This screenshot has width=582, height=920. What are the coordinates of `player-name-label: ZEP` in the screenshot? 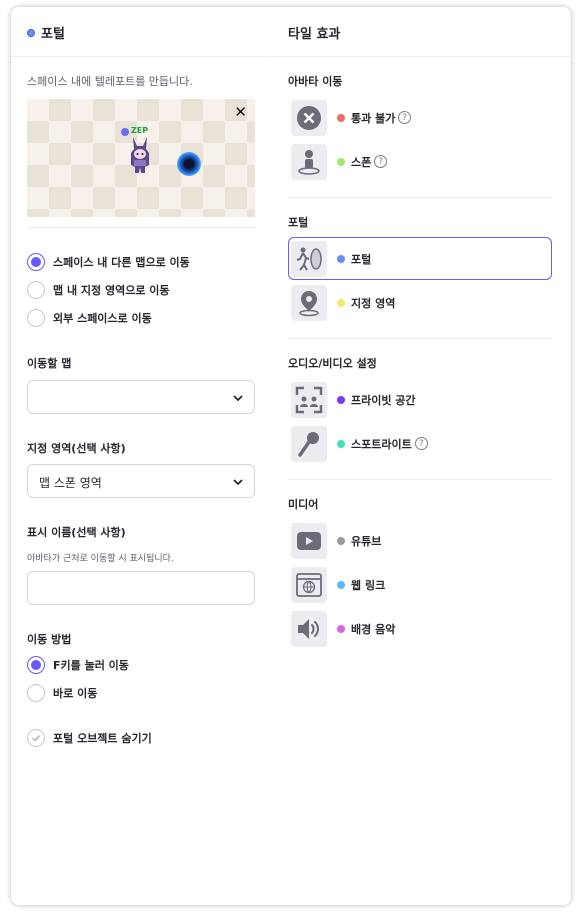 It's located at (140, 130).